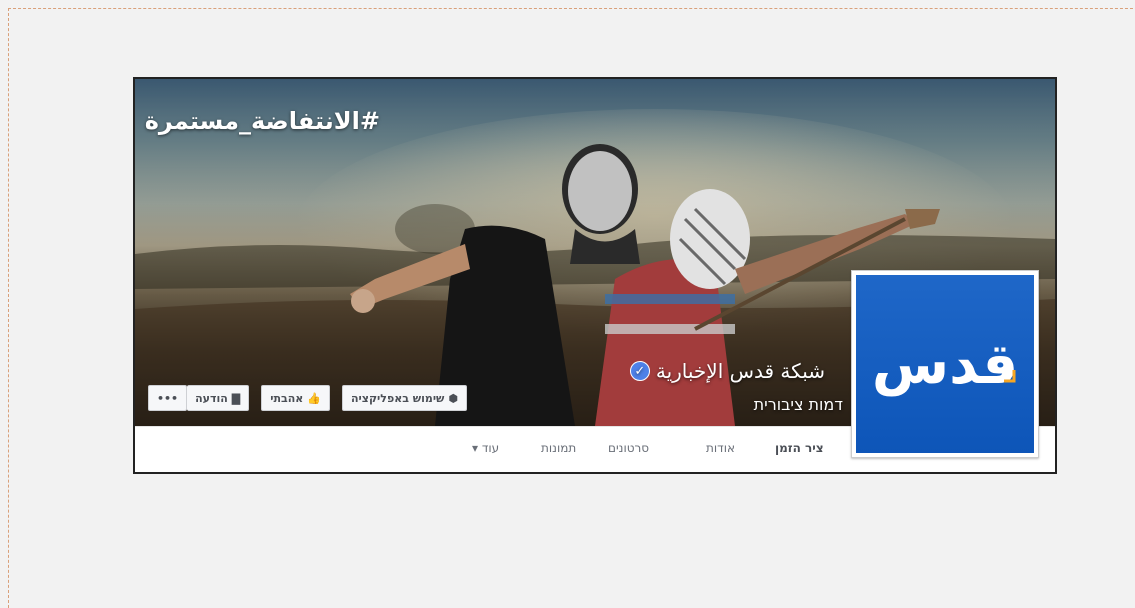 The height and width of the screenshot is (608, 1135). I want to click on more-label: •••, so click(168, 398).